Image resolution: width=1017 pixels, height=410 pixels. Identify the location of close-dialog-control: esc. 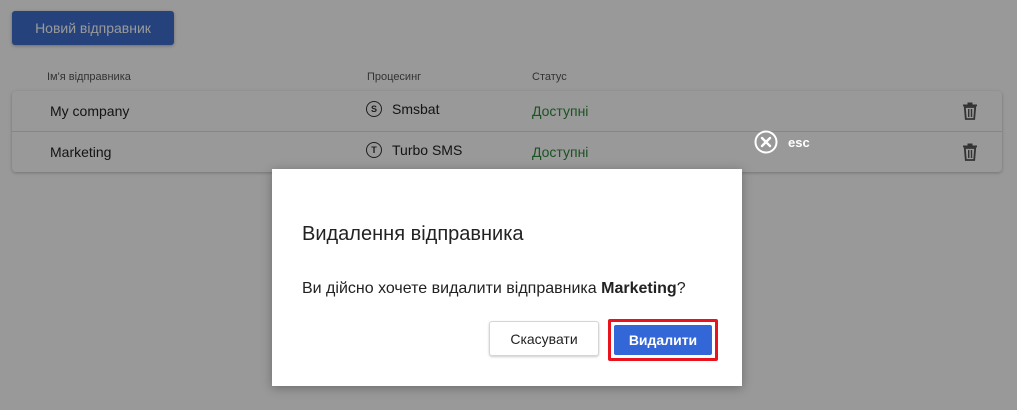
(782, 142).